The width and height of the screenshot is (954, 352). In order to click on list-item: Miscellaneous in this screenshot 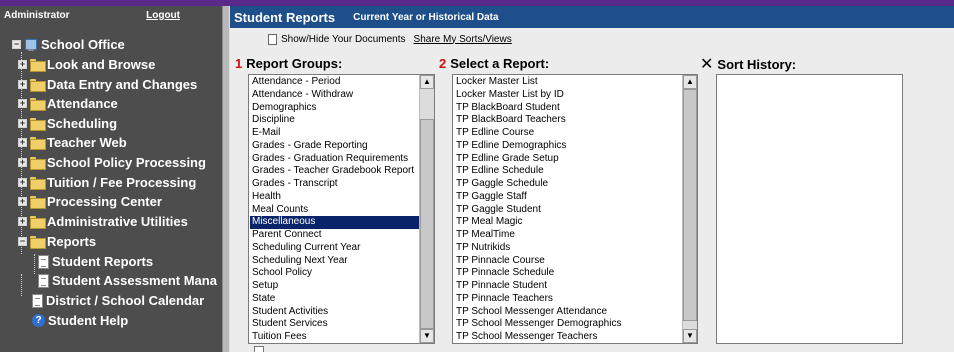, I will do `click(334, 222)`.